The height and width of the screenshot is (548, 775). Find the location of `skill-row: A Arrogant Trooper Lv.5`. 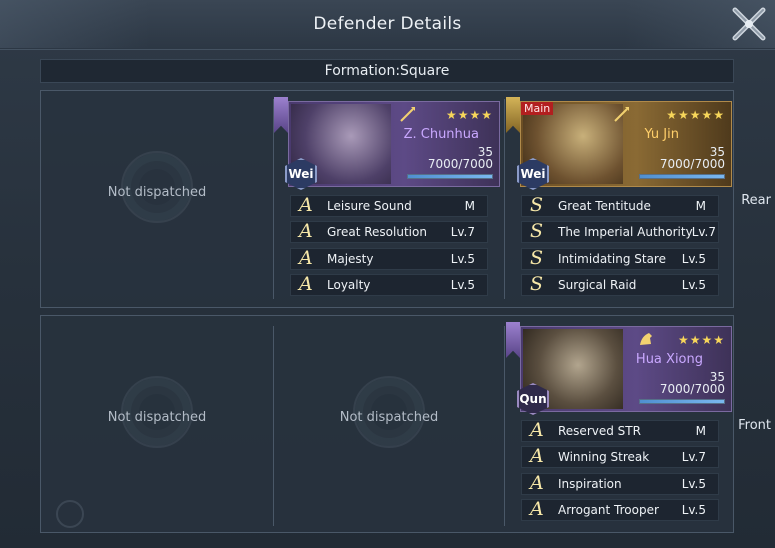

skill-row: A Arrogant Trooper Lv.5 is located at coordinates (620, 509).